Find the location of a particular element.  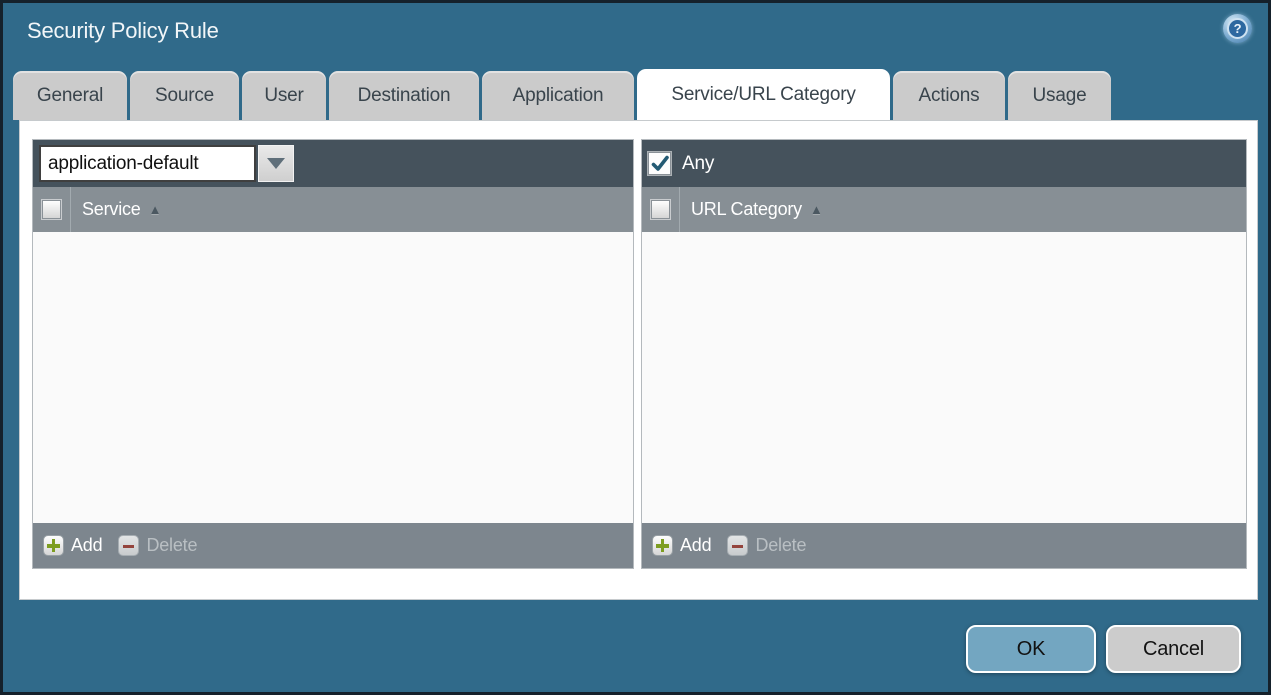

any-label: Any is located at coordinates (698, 164).